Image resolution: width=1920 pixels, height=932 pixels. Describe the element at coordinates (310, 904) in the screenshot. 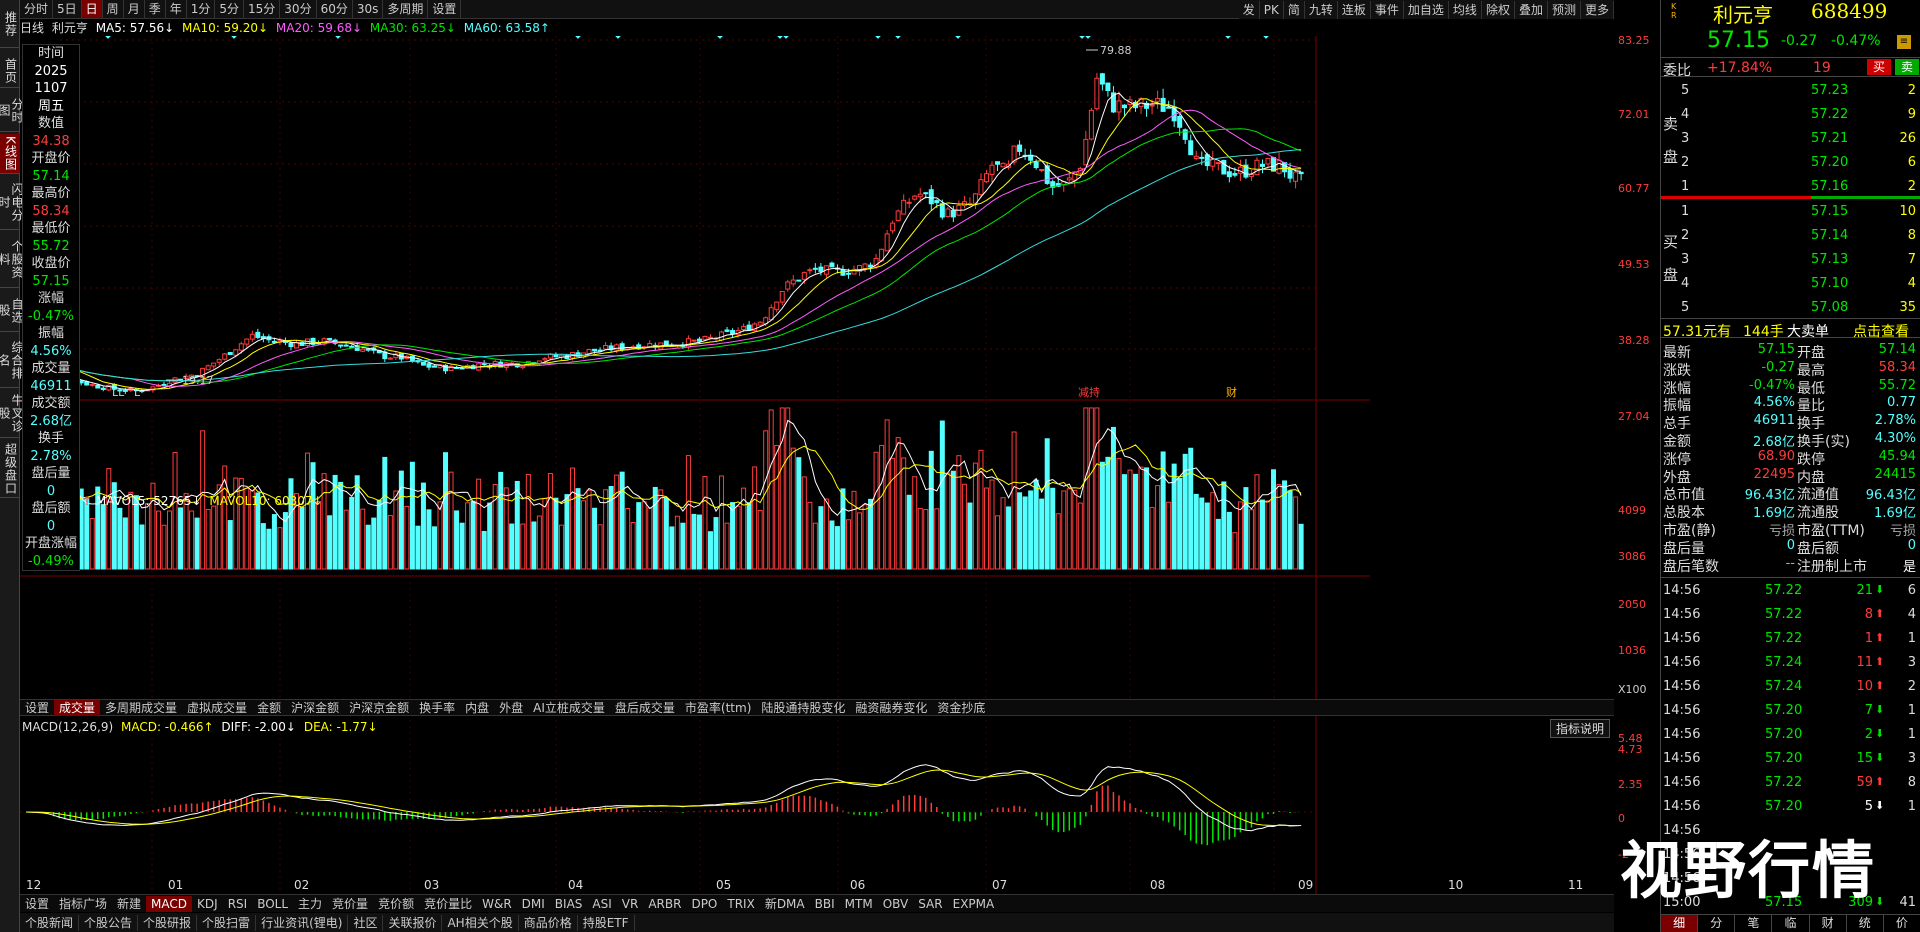

I see `indicator-tab: 主力` at that location.